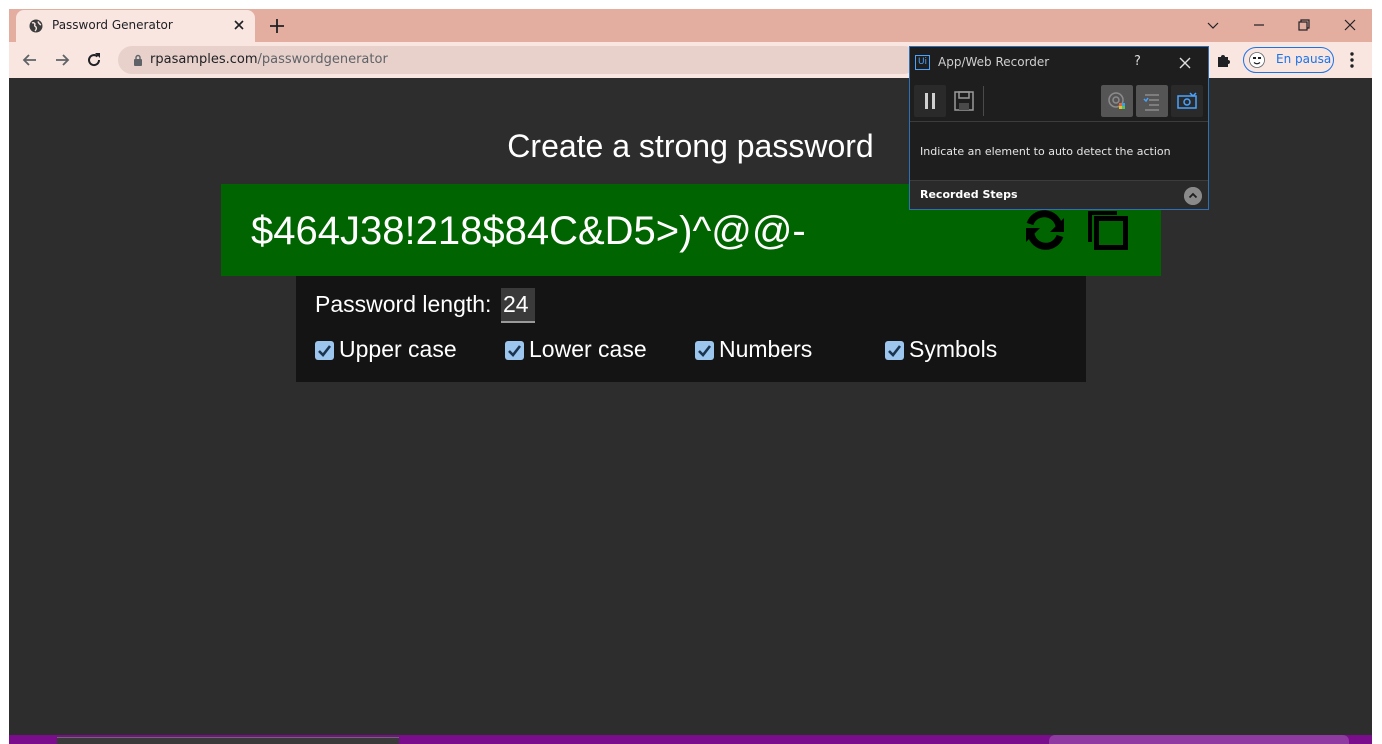 The height and width of the screenshot is (744, 1382). I want to click on recorded-steps-header: Recorded Steps, so click(1059, 194).